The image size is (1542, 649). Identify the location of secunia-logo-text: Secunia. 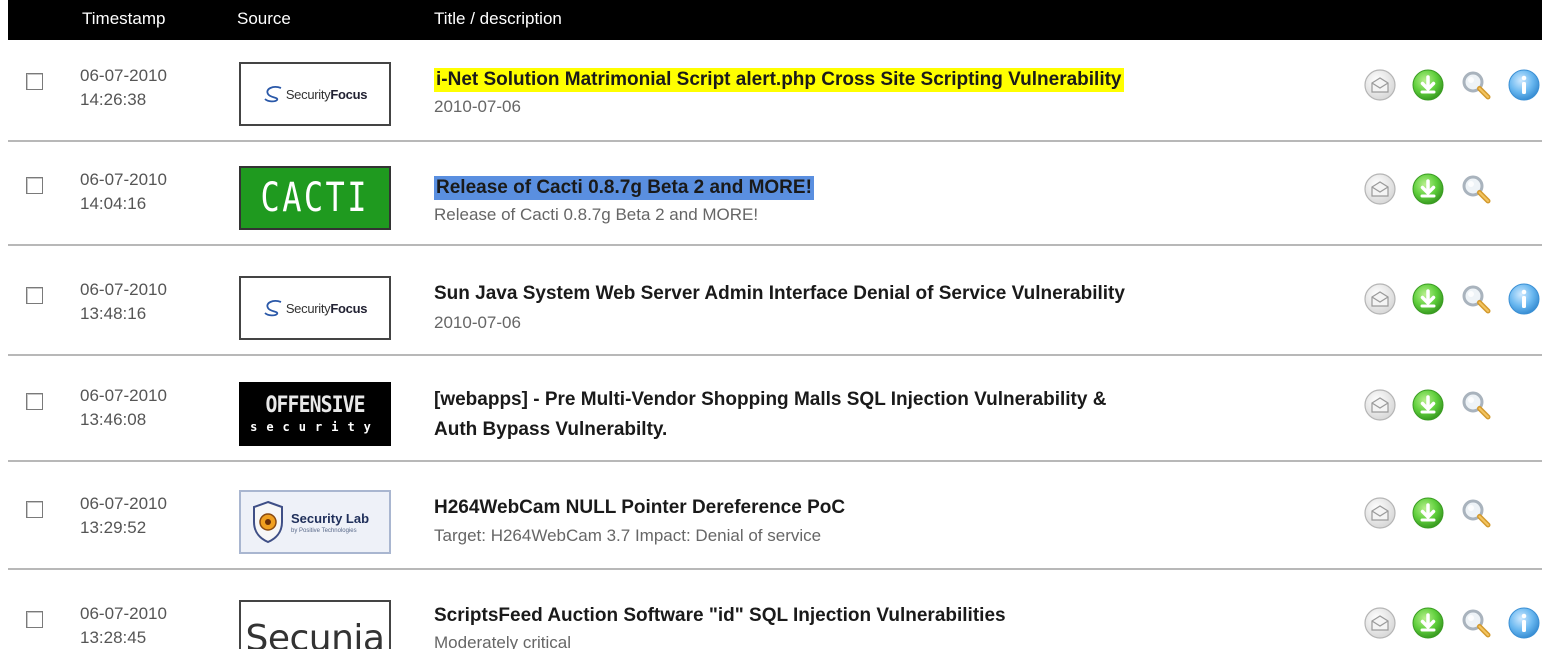
(315, 633).